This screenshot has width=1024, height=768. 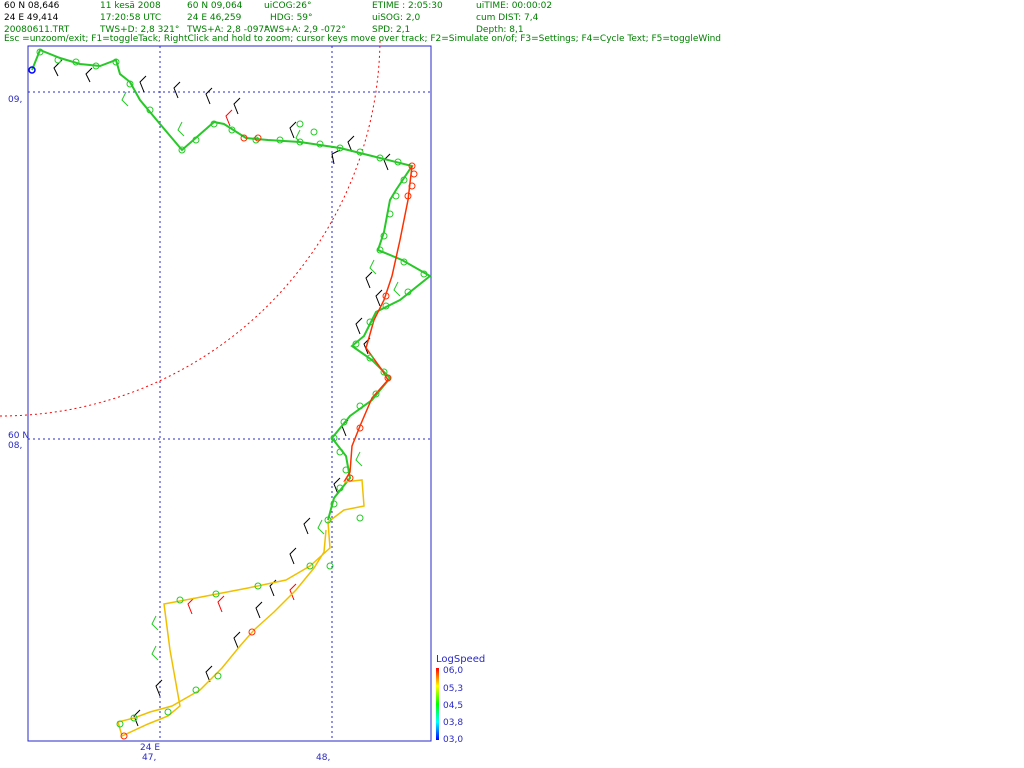 I want to click on grid-label-lon-47: 47,, so click(x=149, y=758).